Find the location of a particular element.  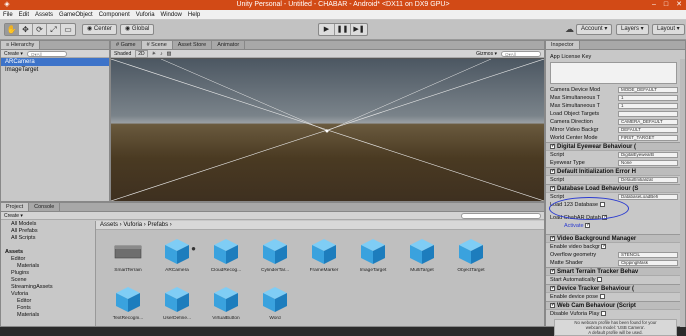

inspector-row-value: MODE_DEFAULT is located at coordinates (648, 90).